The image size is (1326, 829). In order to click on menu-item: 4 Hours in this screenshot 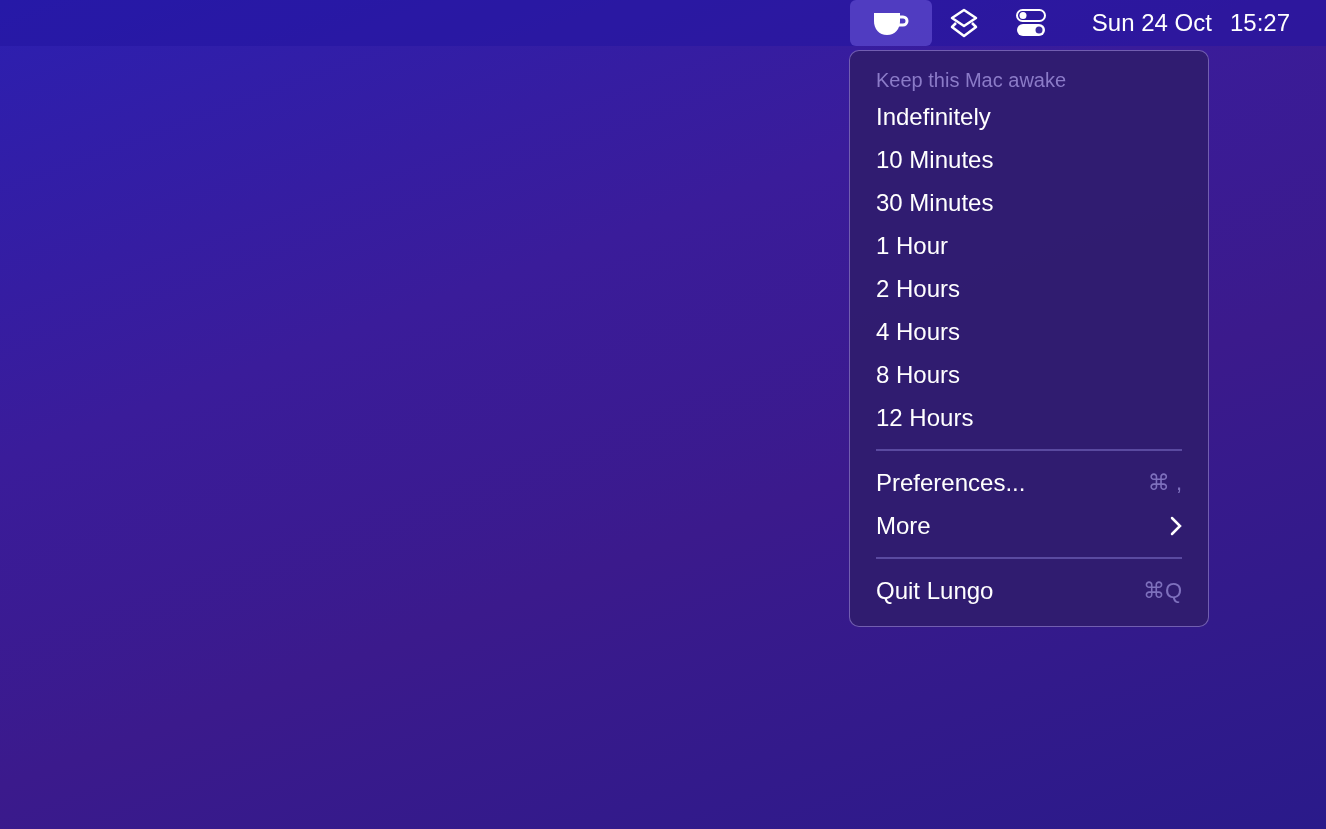, I will do `click(1029, 331)`.